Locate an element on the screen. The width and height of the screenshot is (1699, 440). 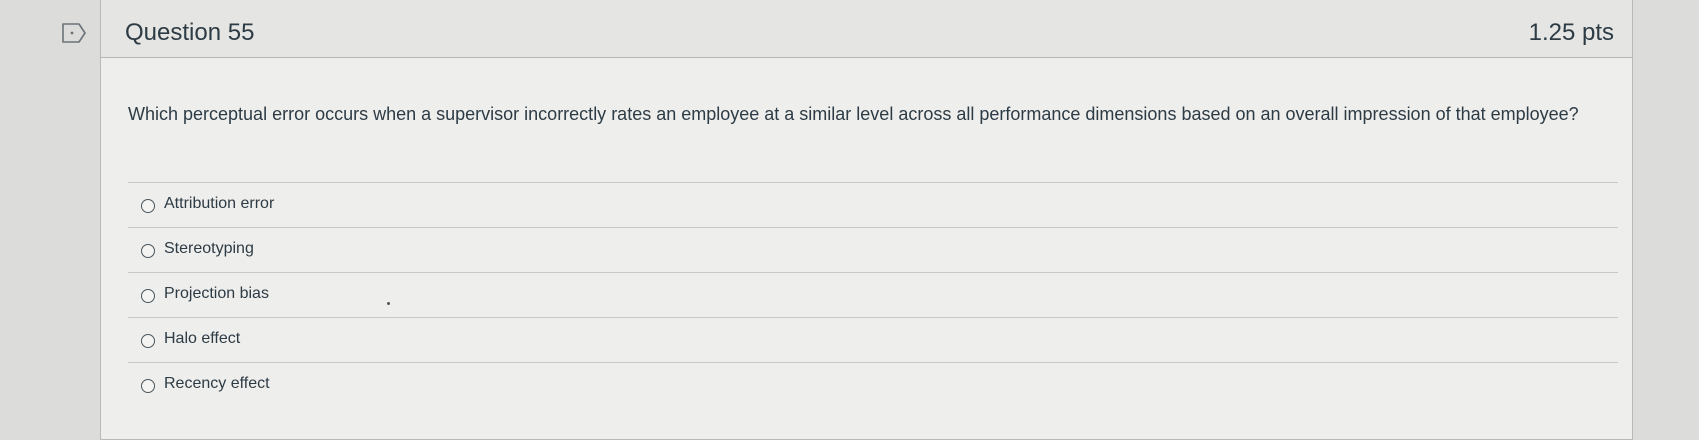
answer-label: Projection bias is located at coordinates (216, 294).